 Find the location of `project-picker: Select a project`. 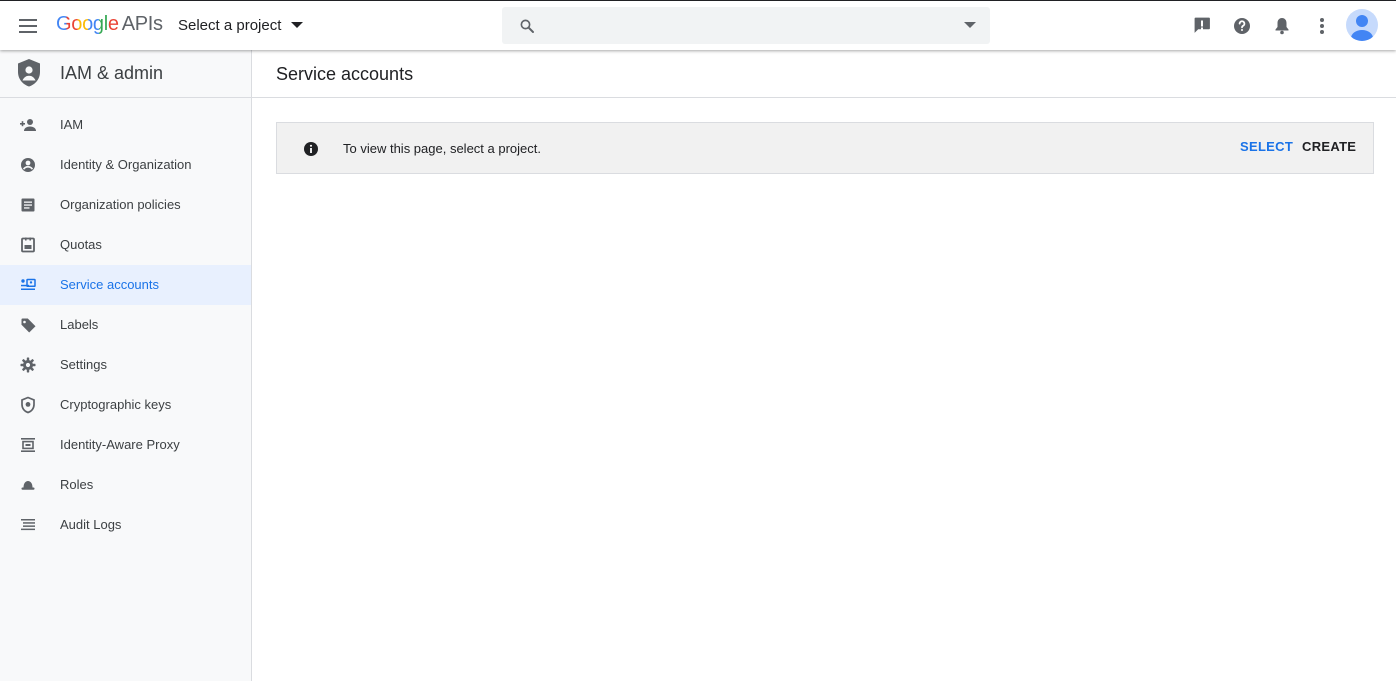

project-picker: Select a project is located at coordinates (241, 25).